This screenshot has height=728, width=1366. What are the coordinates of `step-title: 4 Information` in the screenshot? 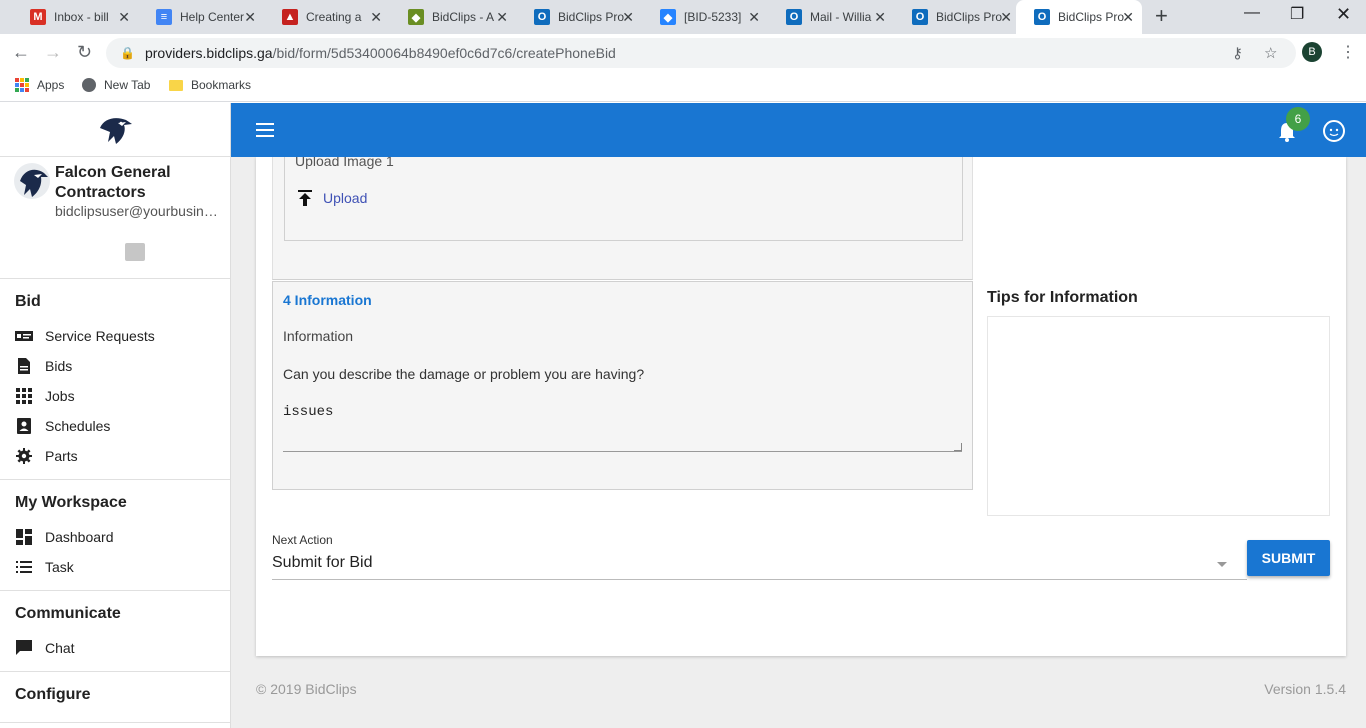 It's located at (327, 300).